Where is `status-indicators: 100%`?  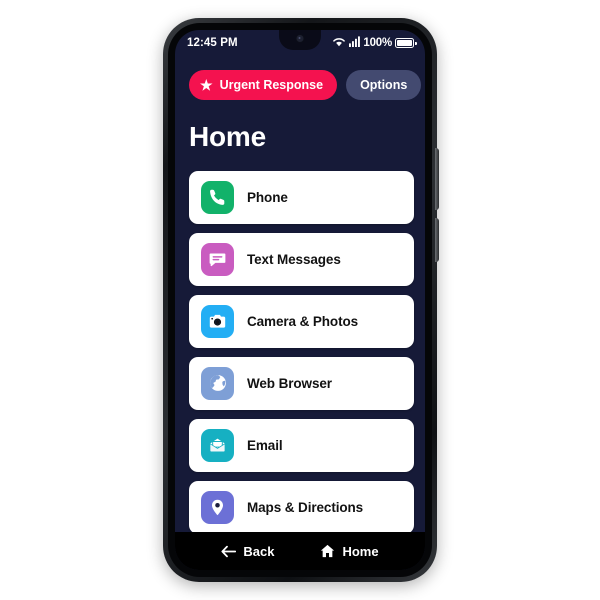
status-indicators: 100% is located at coordinates (374, 43).